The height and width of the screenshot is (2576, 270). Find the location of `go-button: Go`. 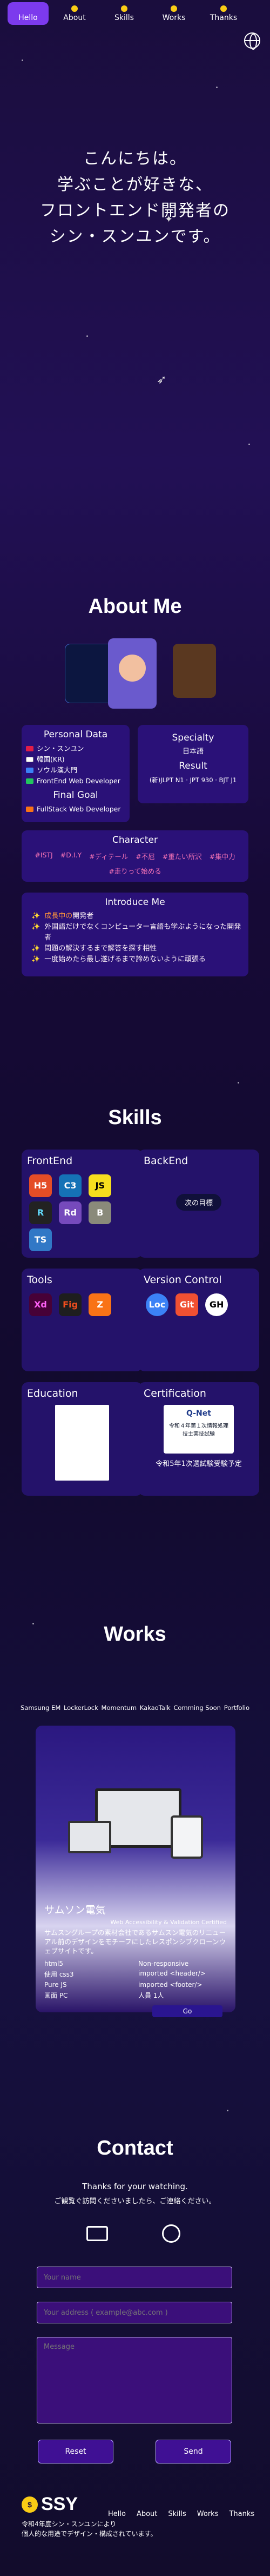

go-button: Go is located at coordinates (187, 2011).